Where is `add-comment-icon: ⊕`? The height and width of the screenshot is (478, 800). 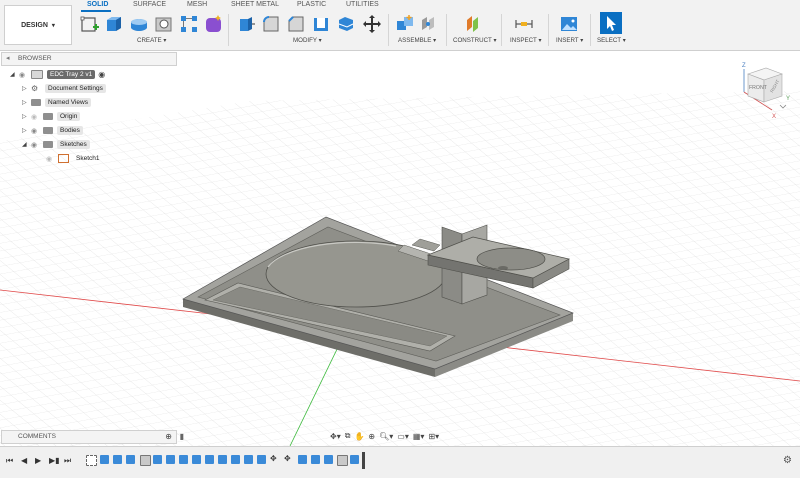
add-comment-icon: ⊕ is located at coordinates (168, 436).